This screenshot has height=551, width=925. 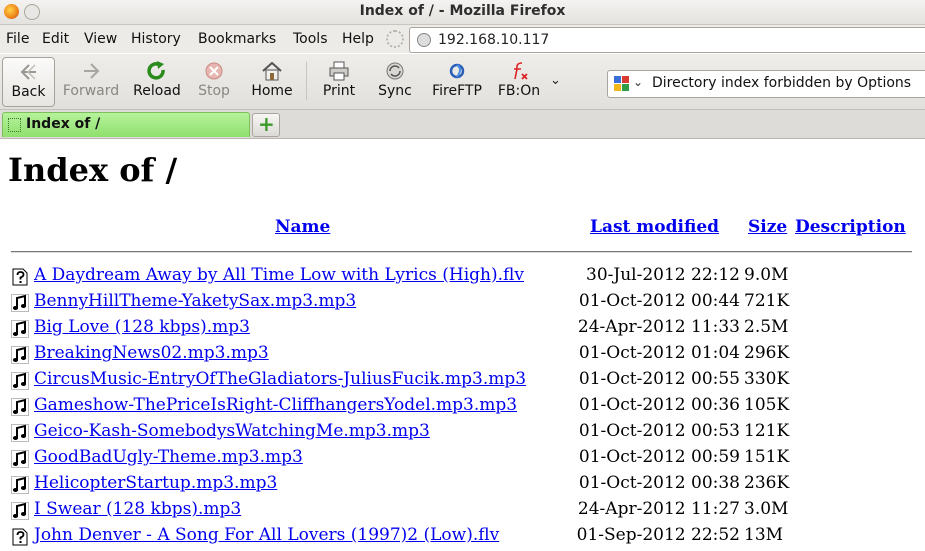 What do you see at coordinates (781, 83) in the screenshot?
I see `search-text: Directory index forbidden by Options` at bounding box center [781, 83].